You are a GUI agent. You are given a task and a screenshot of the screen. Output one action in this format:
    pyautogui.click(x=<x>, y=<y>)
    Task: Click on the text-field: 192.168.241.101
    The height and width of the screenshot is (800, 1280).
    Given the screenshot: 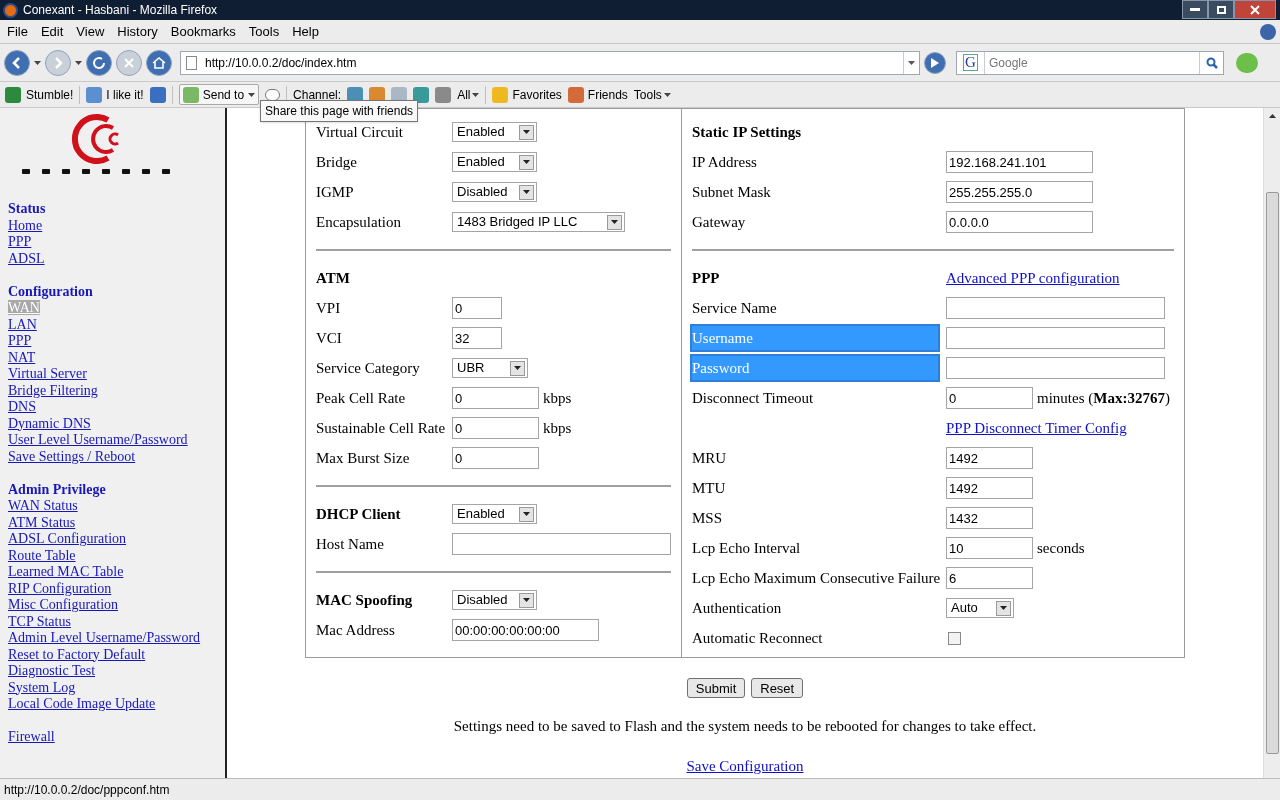 What is the action you would take?
    pyautogui.click(x=1019, y=162)
    